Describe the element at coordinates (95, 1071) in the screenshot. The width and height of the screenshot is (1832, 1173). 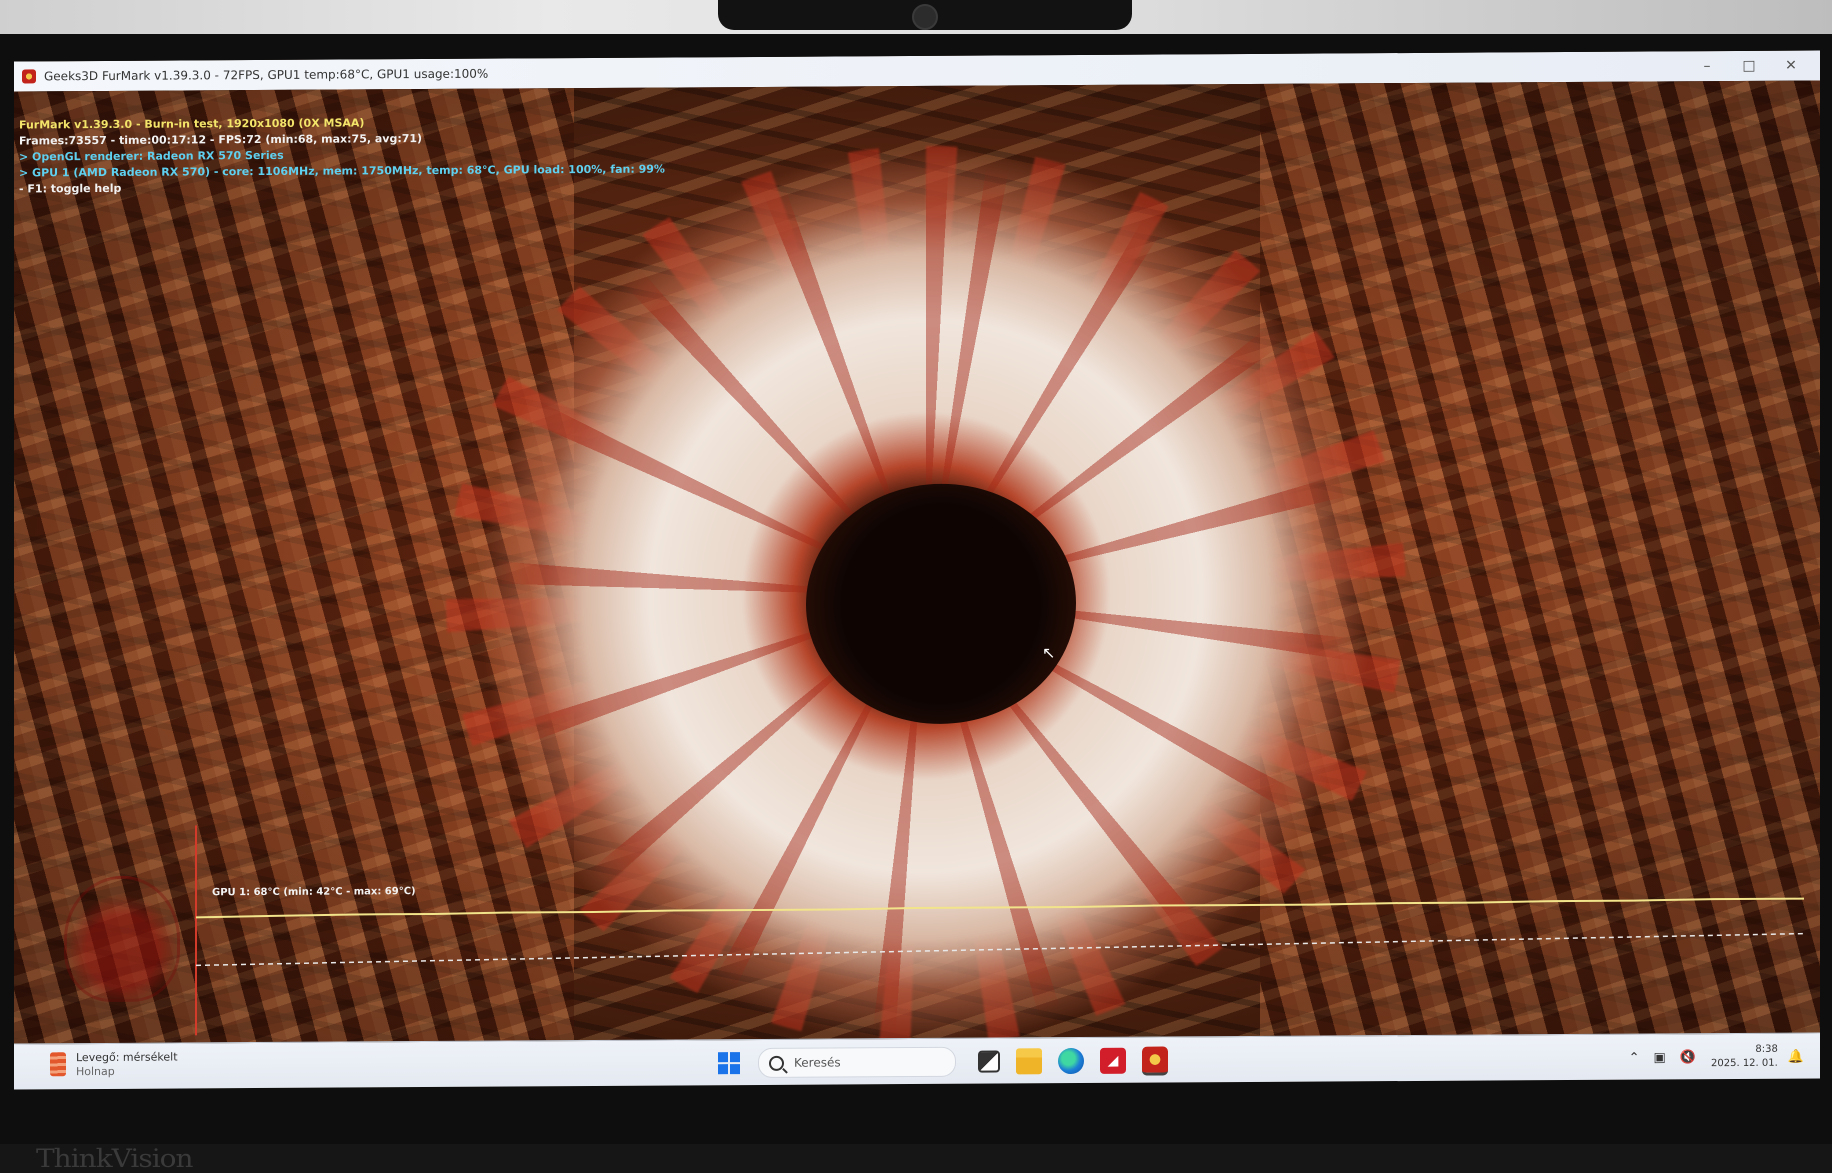
I see `weather-sub: Holnap` at that location.